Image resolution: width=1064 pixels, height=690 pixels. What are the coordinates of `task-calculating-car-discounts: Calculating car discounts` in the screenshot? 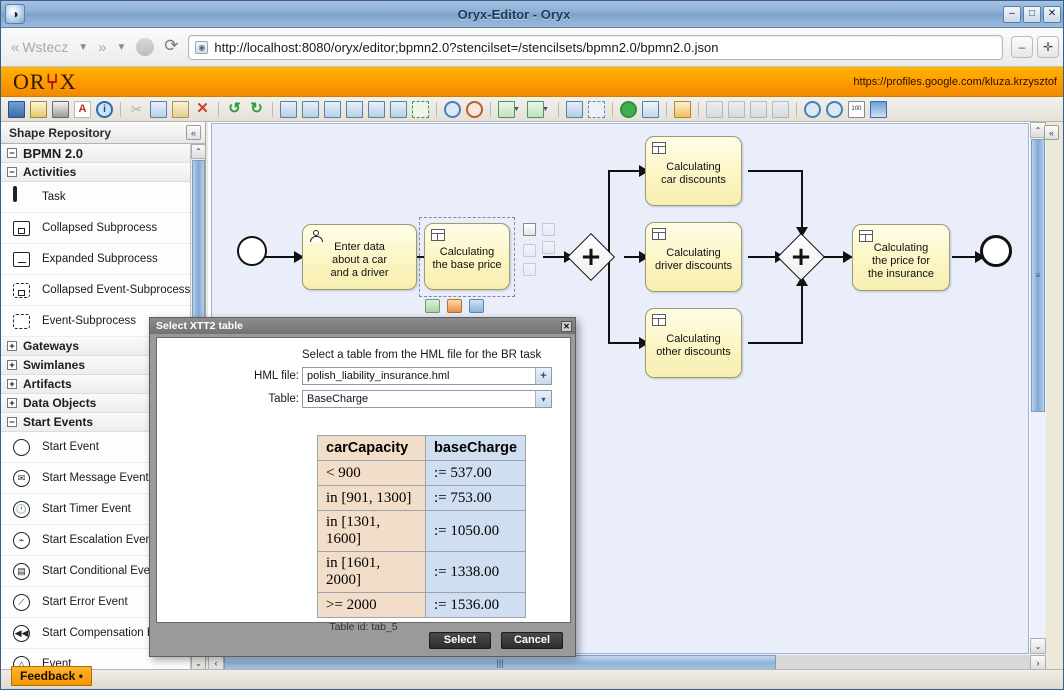 It's located at (693, 171).